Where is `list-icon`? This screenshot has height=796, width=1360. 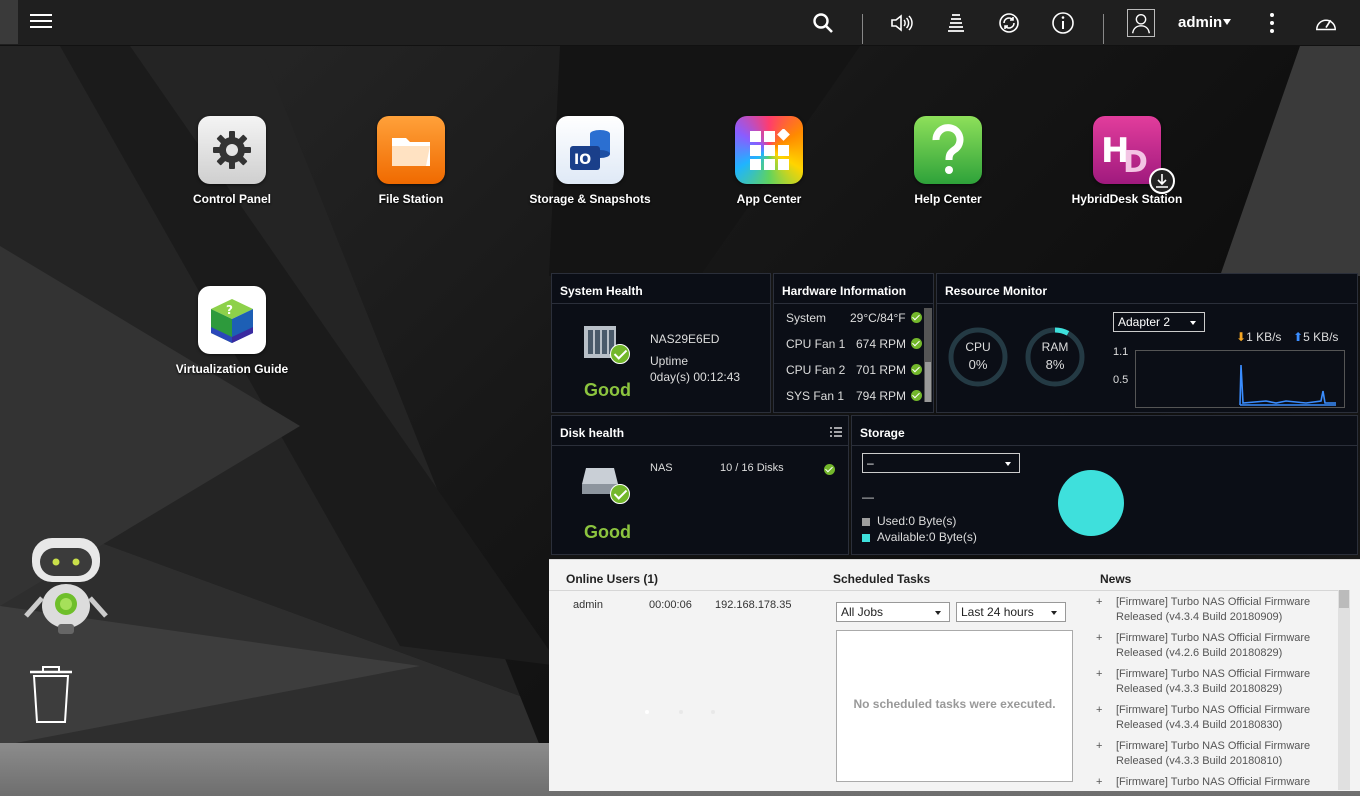 list-icon is located at coordinates (836, 430).